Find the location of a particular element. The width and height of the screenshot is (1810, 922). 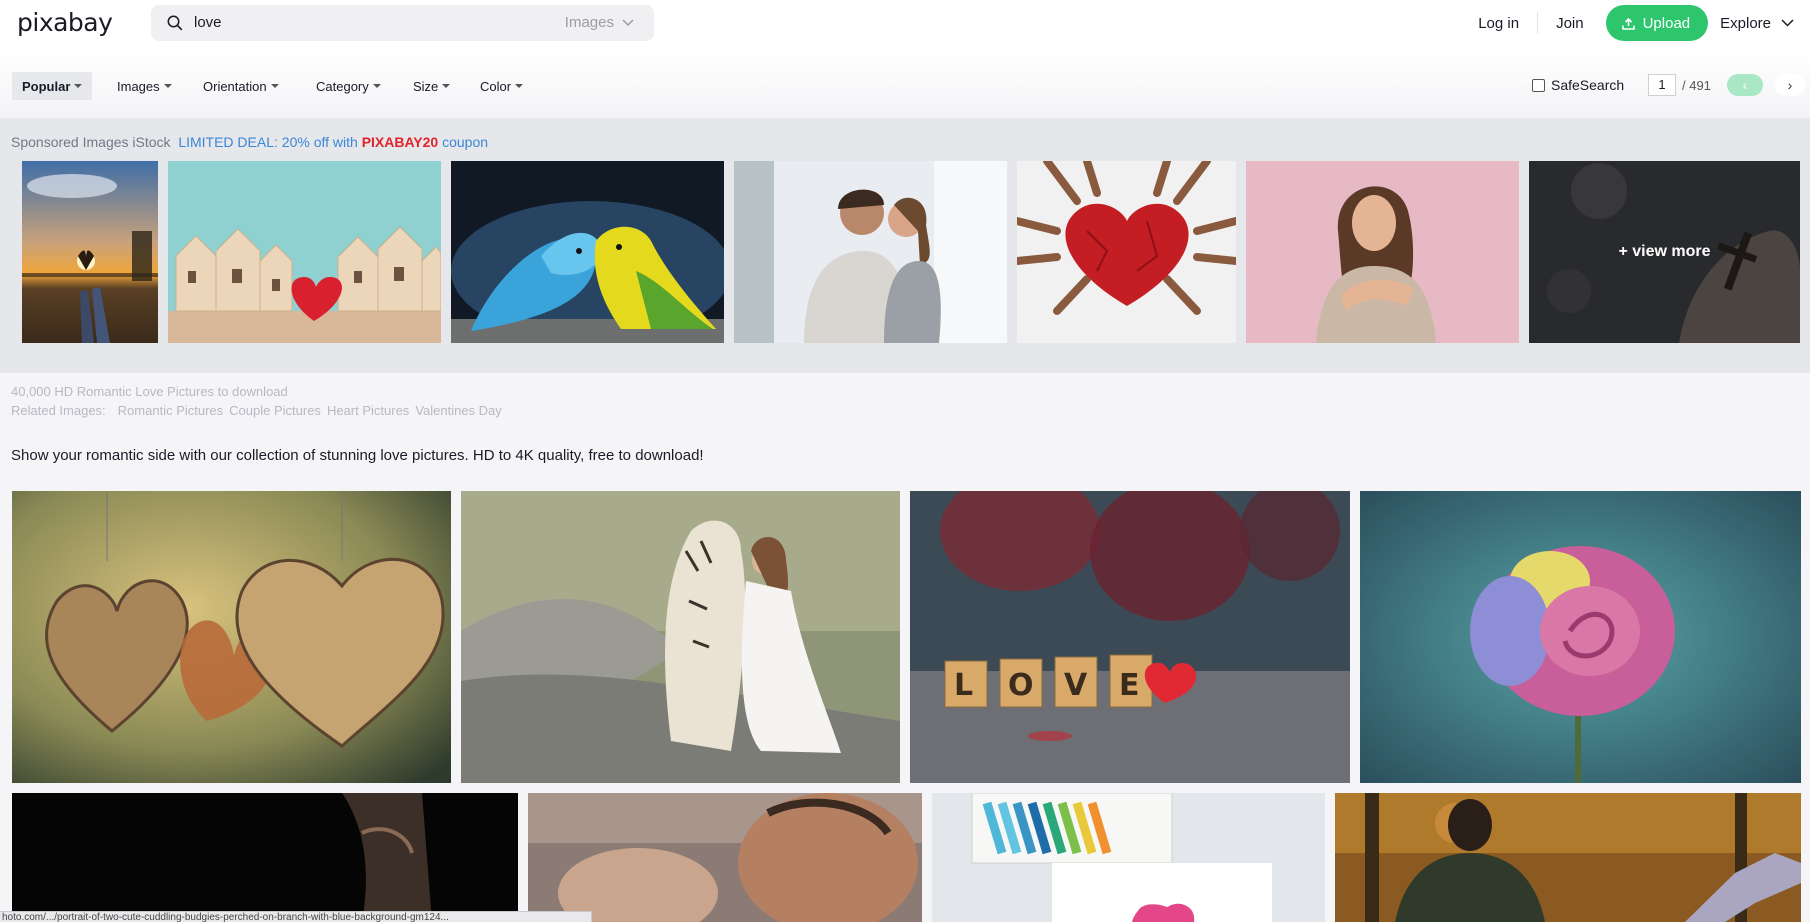

budgies-image is located at coordinates (587, 252).